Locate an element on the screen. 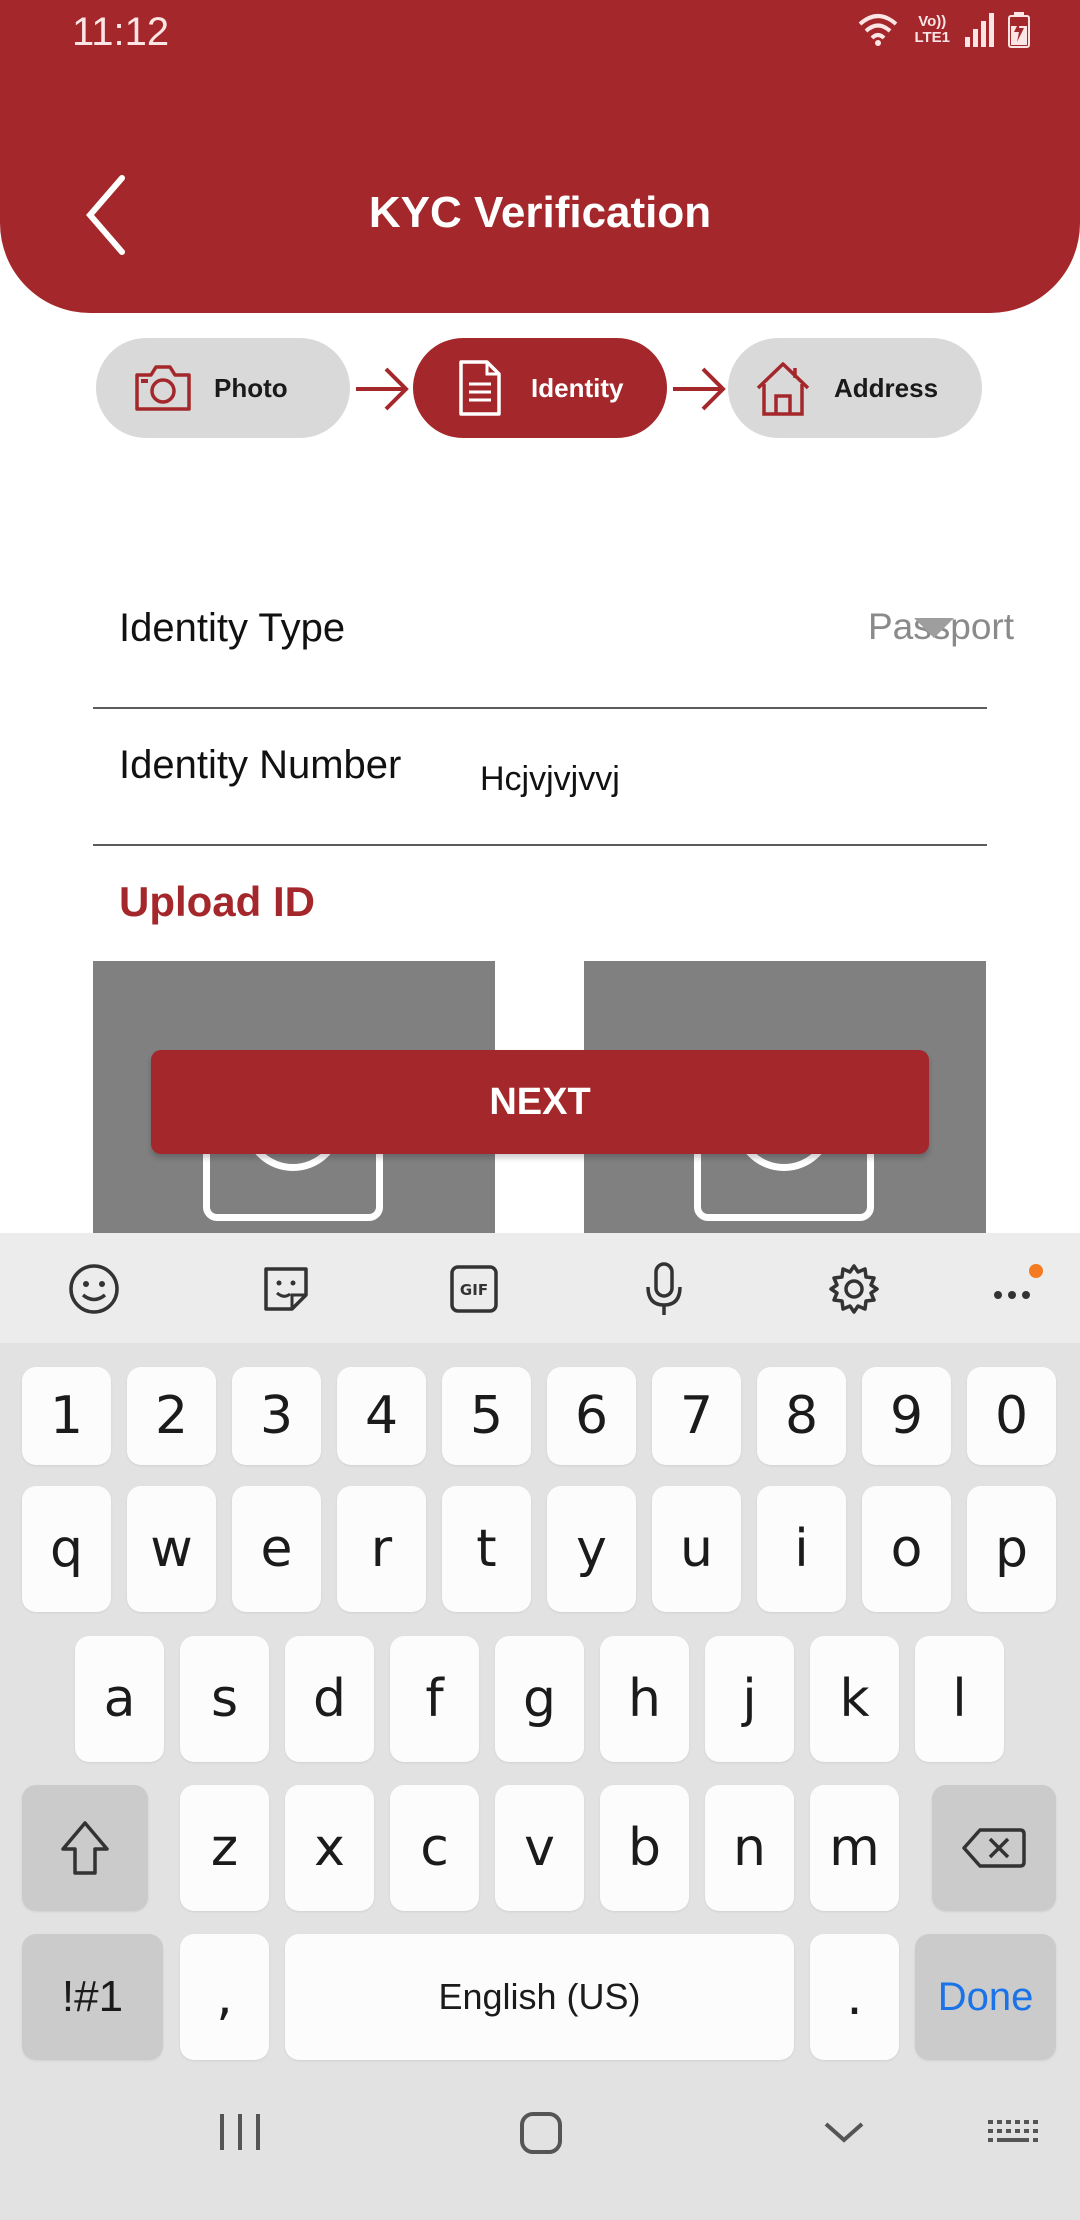  emoji-icon is located at coordinates (94, 1289).